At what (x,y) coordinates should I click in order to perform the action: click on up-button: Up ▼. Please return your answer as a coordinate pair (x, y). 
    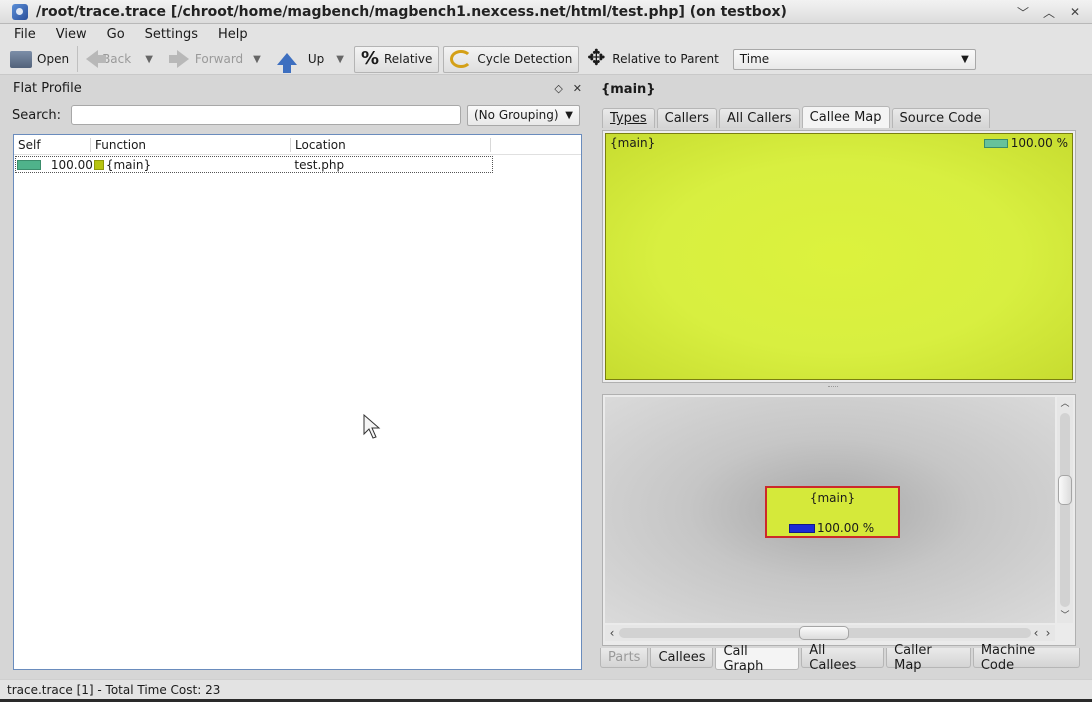
    Looking at the image, I should click on (312, 59).